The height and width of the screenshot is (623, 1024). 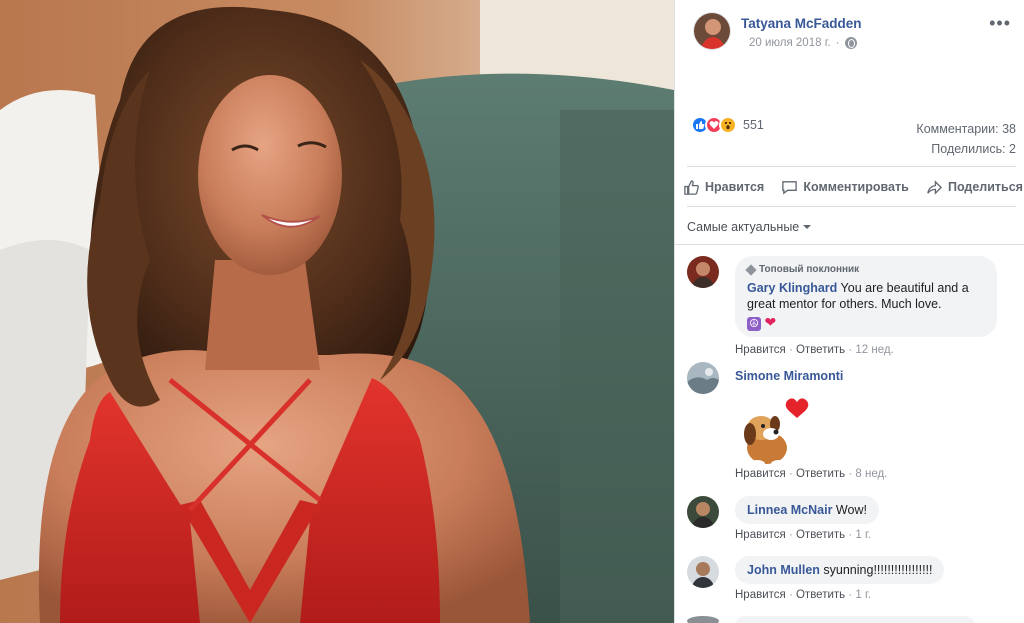 I want to click on comment-bubble: Linnea McNair Wow!, so click(x=807, y=510).